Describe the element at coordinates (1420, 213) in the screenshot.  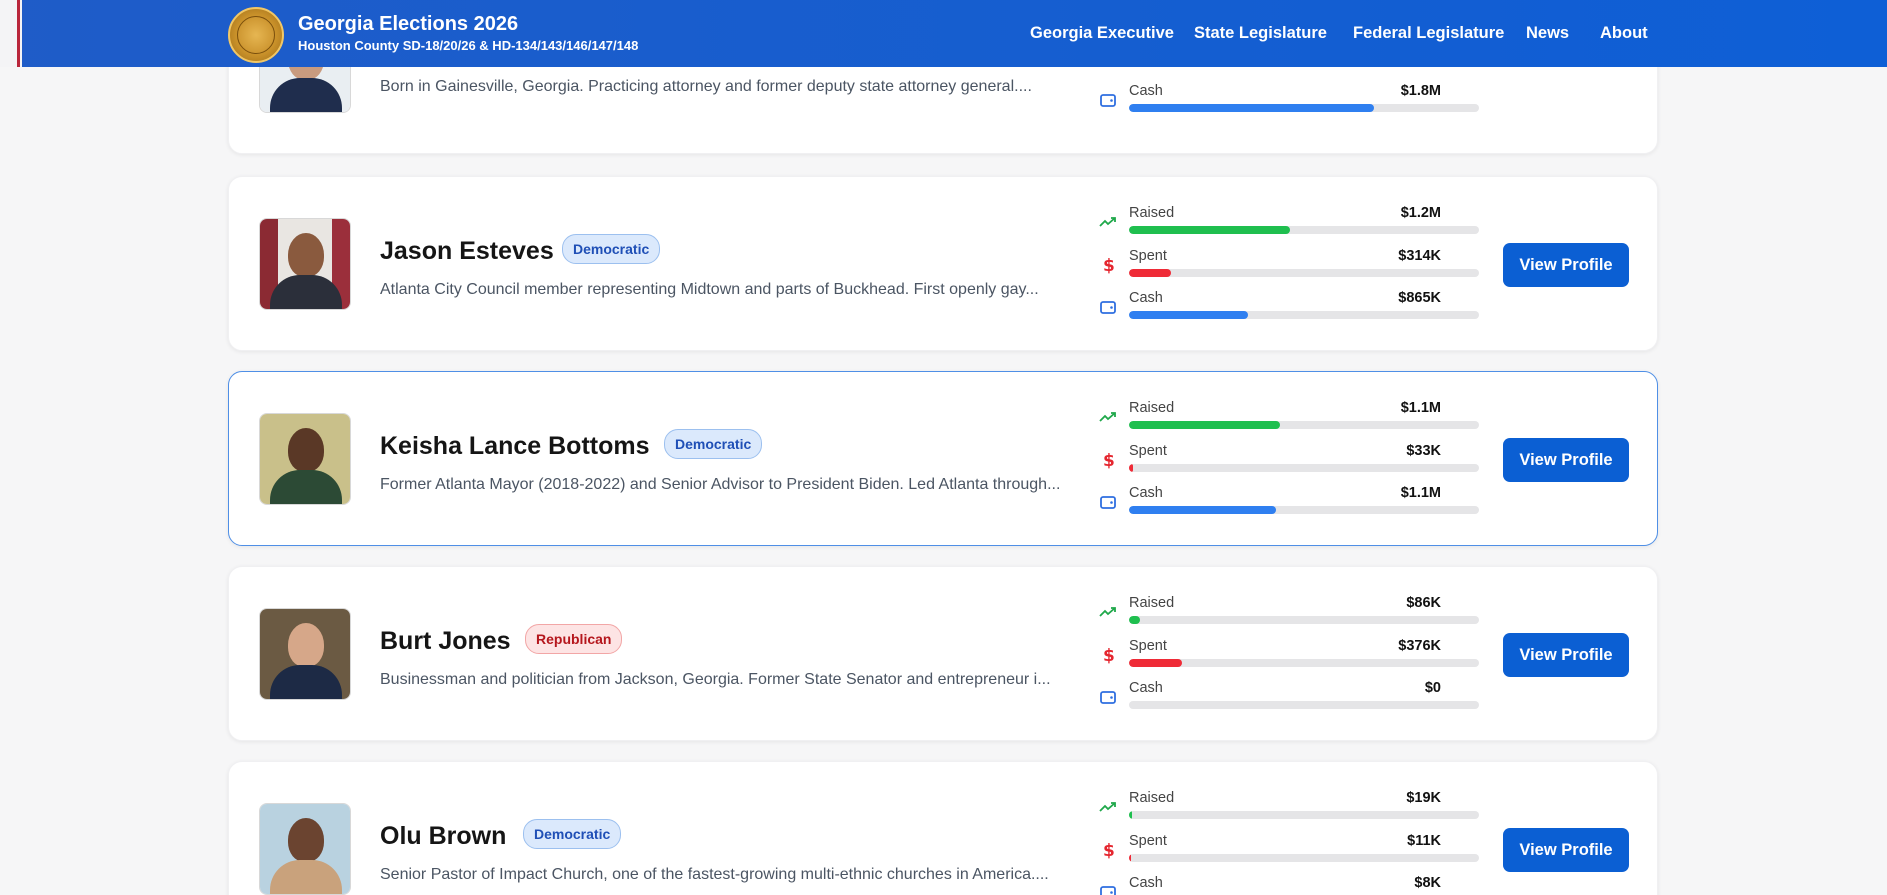
I see `stat-value: $1.2M` at that location.